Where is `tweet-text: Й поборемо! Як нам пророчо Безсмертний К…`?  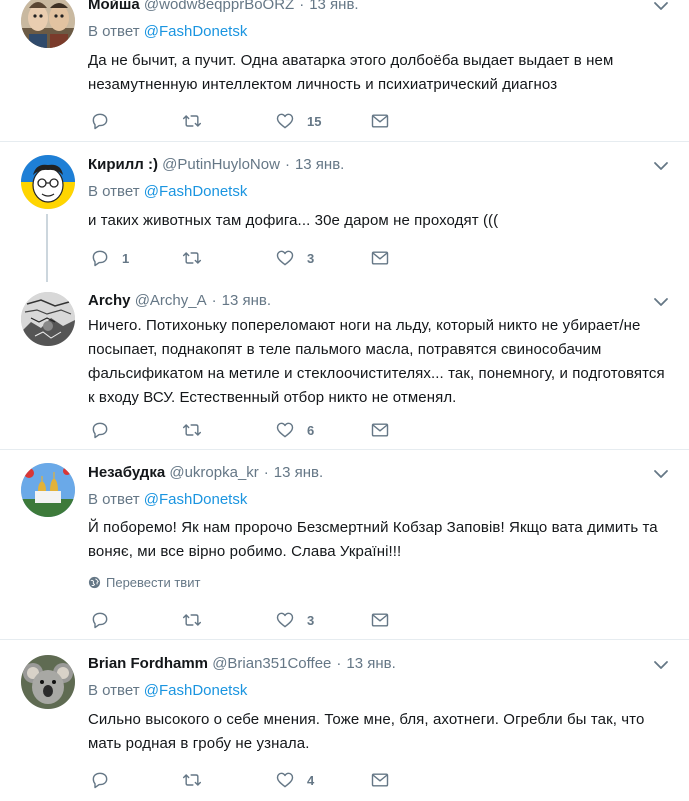
tweet-text: Й поборемо! Як нам пророчо Безсмертний К… is located at coordinates (373, 539).